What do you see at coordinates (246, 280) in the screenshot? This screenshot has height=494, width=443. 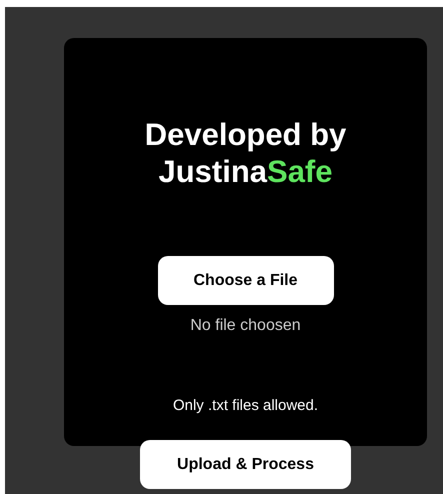 I see `choose-file-button: Choose a File` at bounding box center [246, 280].